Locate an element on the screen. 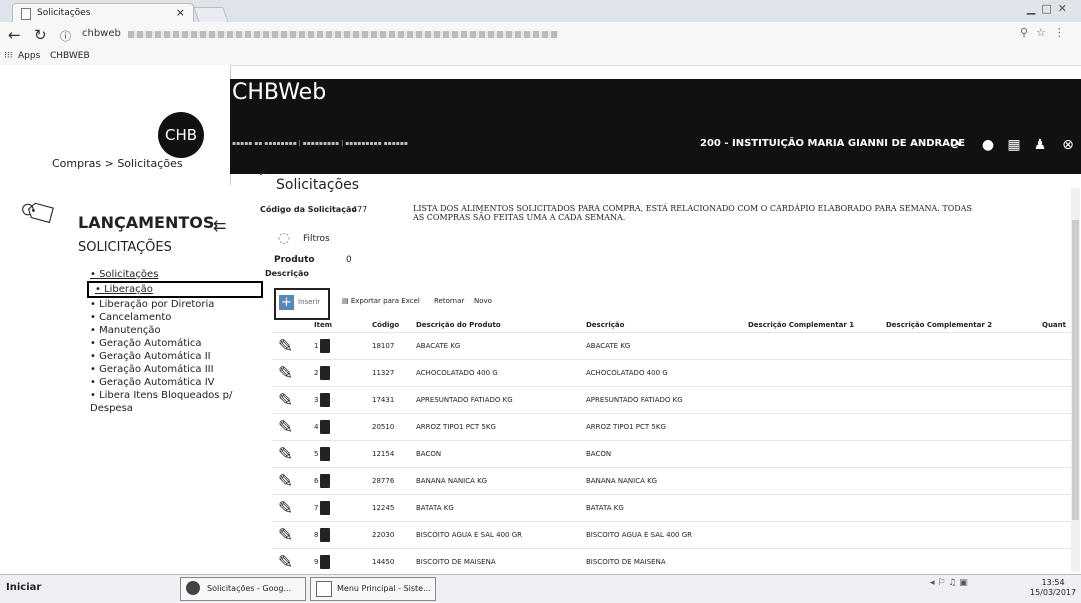 This screenshot has height=603, width=1081. sidebar-item-geracao-automatica-3: Geração Automática III is located at coordinates (170, 369).